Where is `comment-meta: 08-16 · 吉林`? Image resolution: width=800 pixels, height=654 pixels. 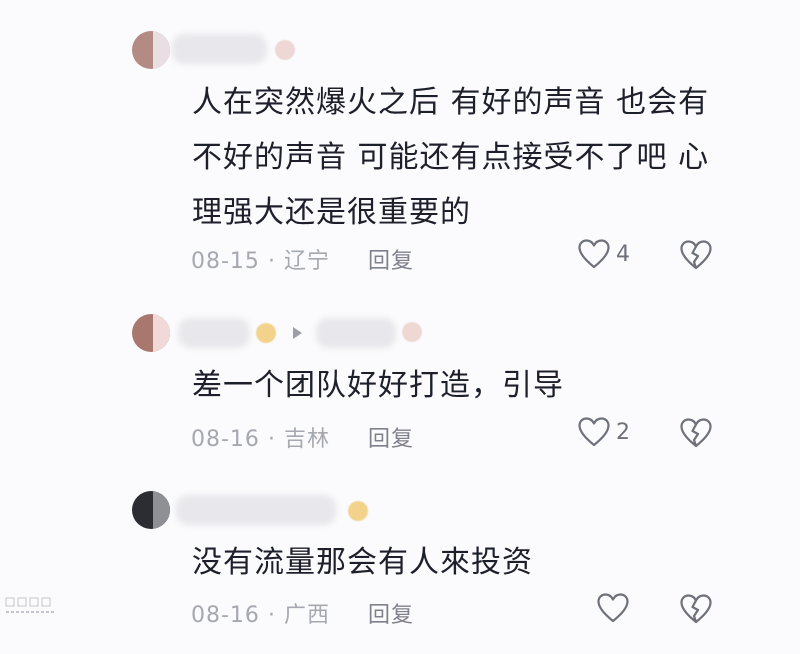 comment-meta: 08-16 · 吉林 is located at coordinates (260, 437).